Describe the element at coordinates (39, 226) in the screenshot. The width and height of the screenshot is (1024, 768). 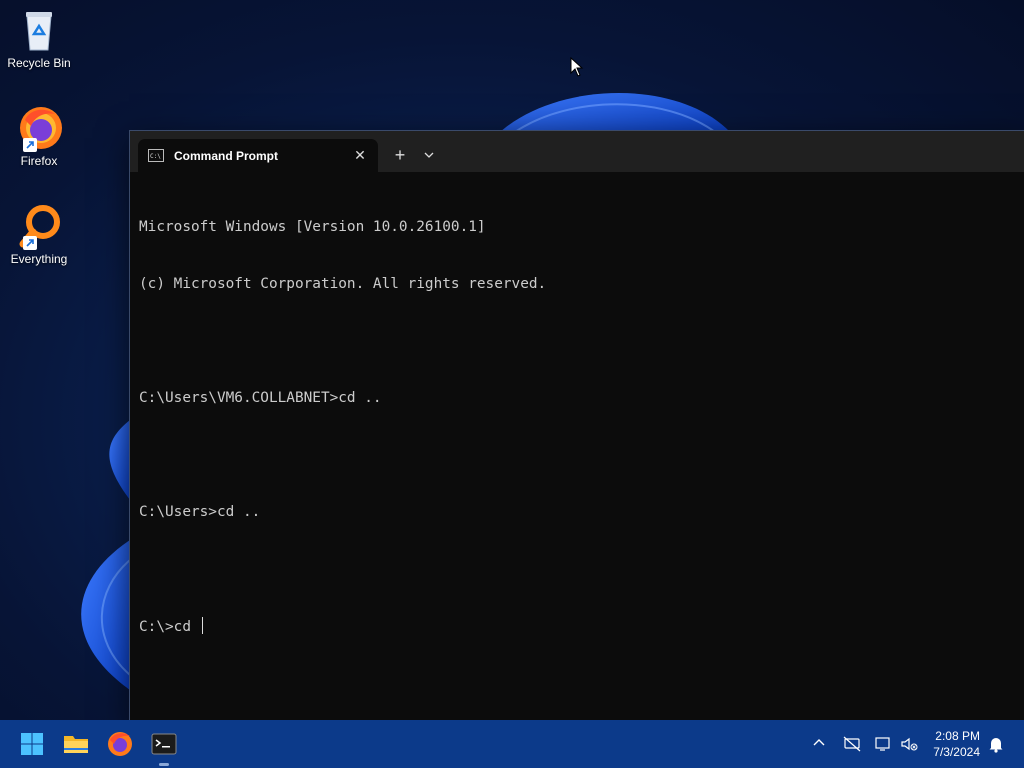
I see `everything-search-icon` at that location.